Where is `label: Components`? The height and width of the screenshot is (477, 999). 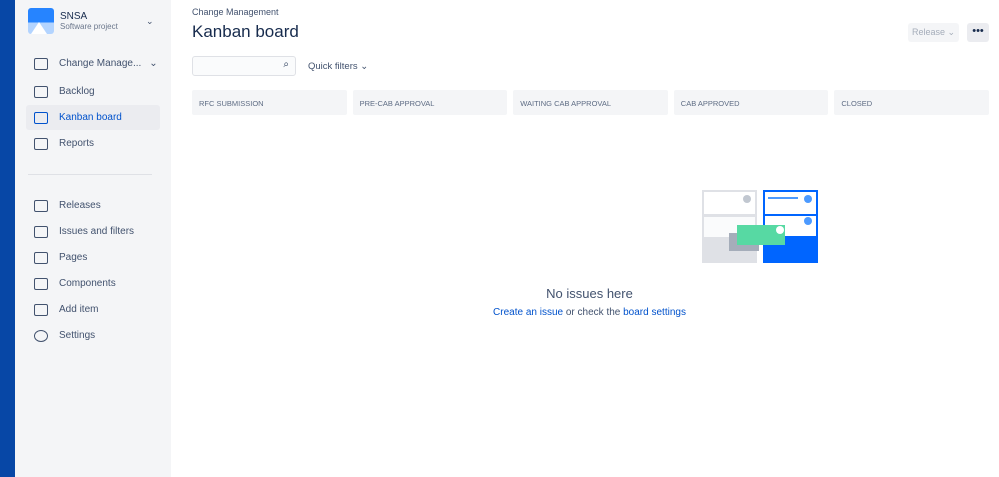 label: Components is located at coordinates (87, 283).